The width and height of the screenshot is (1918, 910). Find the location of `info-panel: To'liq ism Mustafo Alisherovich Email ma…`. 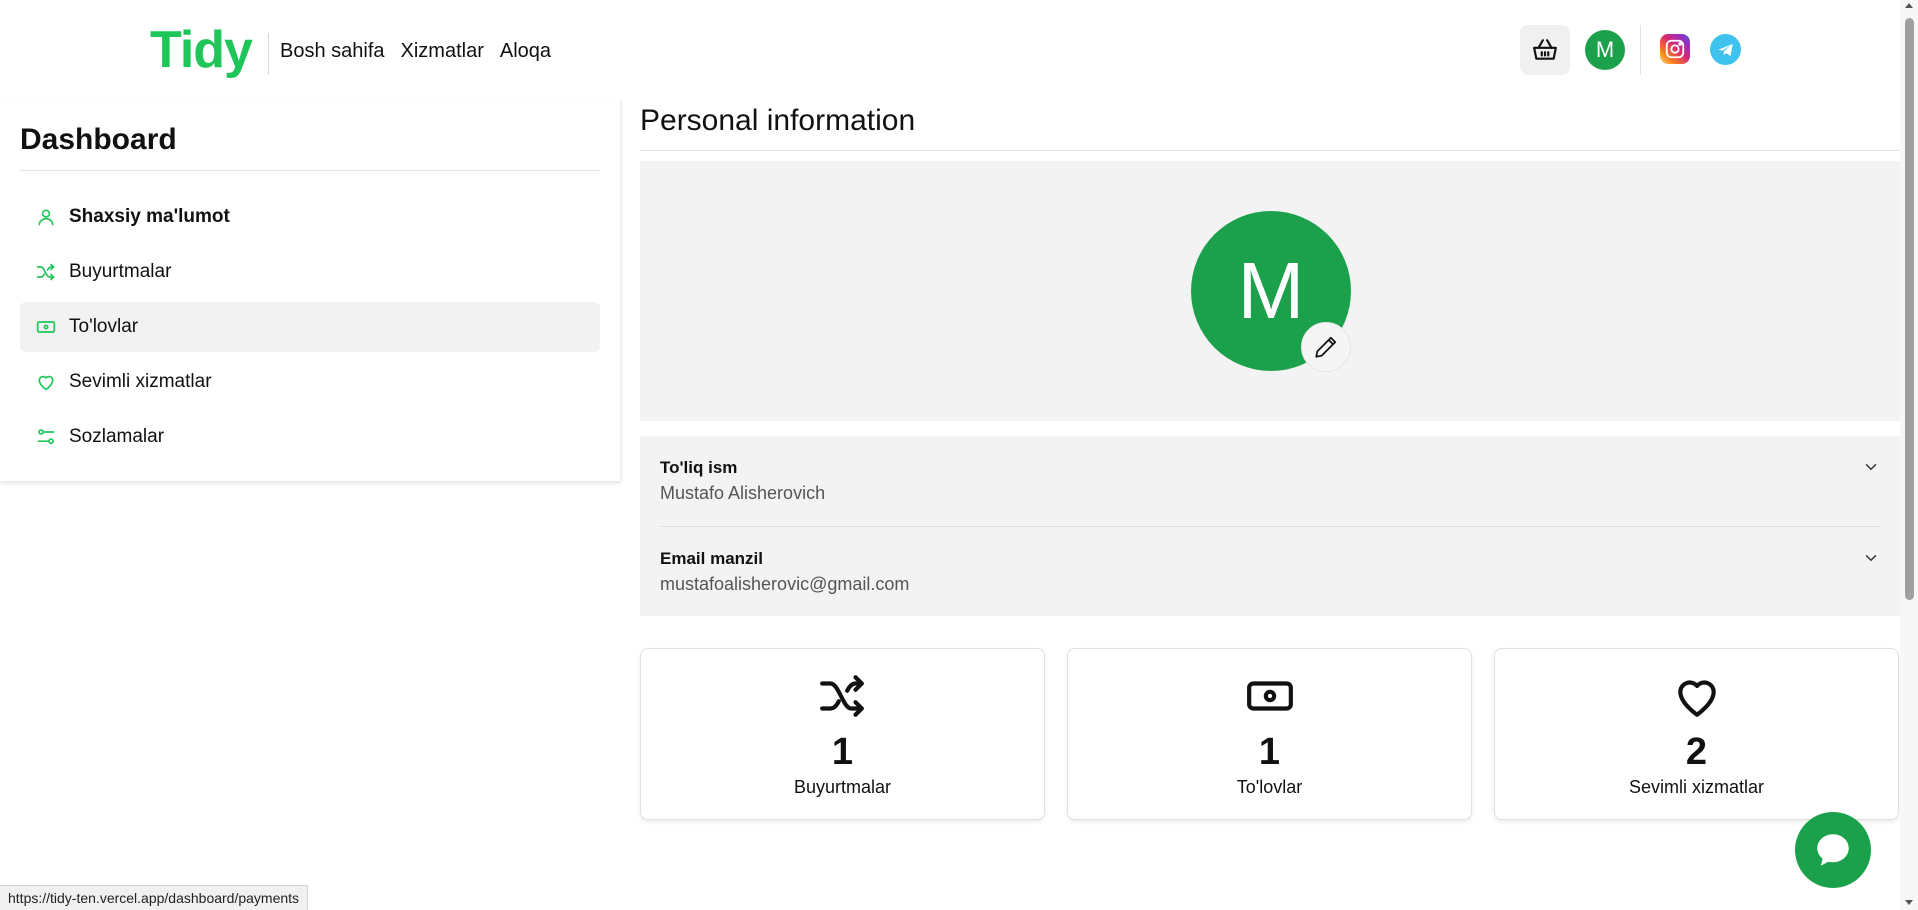

info-panel: To'liq ism Mustafo Alisherovich Email ma… is located at coordinates (1270, 526).